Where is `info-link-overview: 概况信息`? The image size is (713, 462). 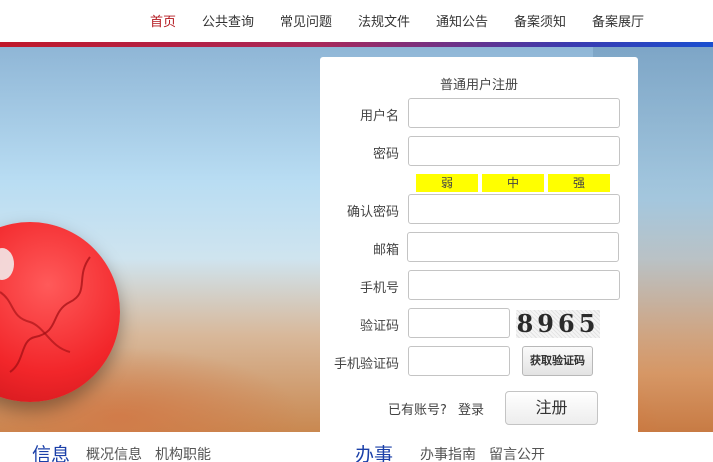 info-link-overview: 概况信息 is located at coordinates (114, 453).